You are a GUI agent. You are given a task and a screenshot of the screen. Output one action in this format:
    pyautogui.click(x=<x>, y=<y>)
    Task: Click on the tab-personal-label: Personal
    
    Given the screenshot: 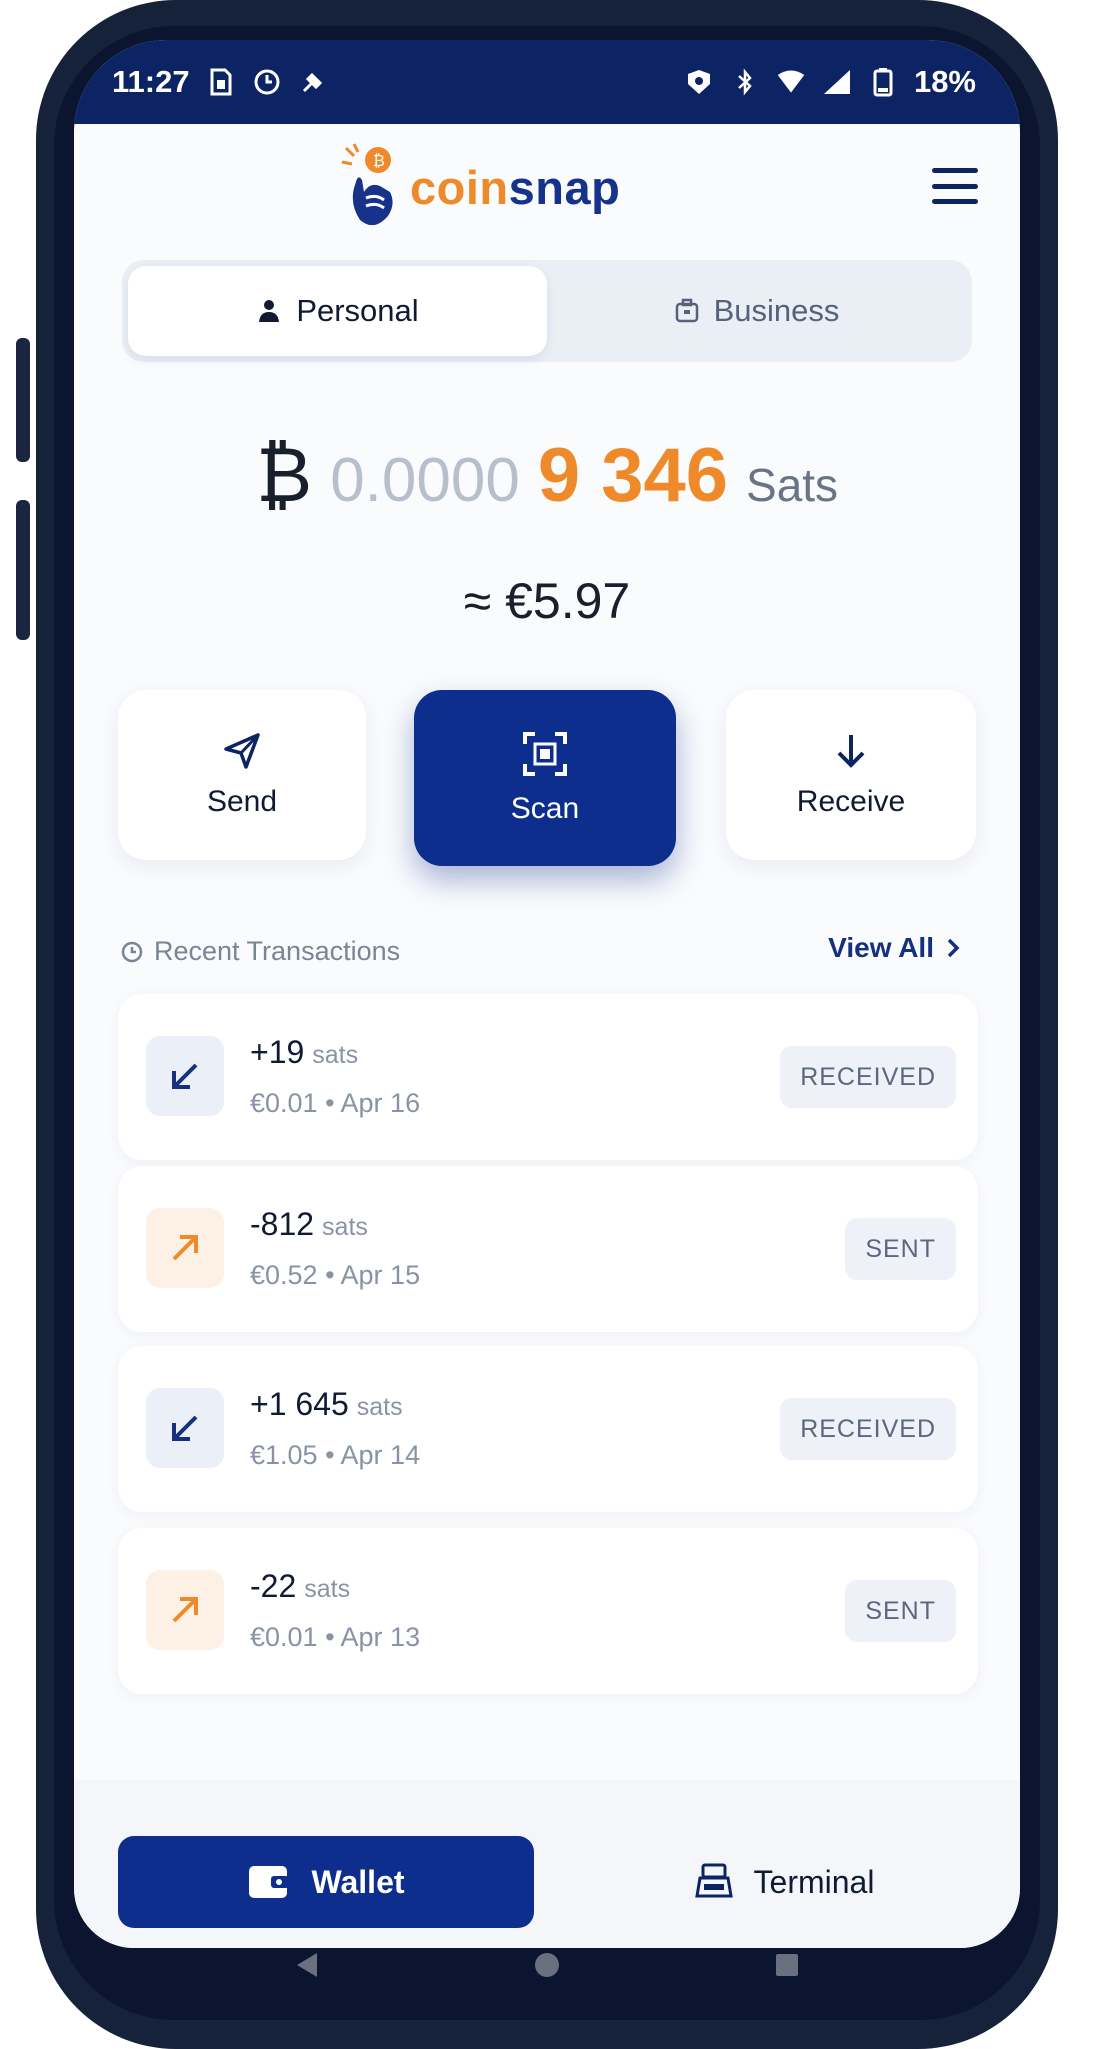 What is the action you would take?
    pyautogui.click(x=357, y=310)
    